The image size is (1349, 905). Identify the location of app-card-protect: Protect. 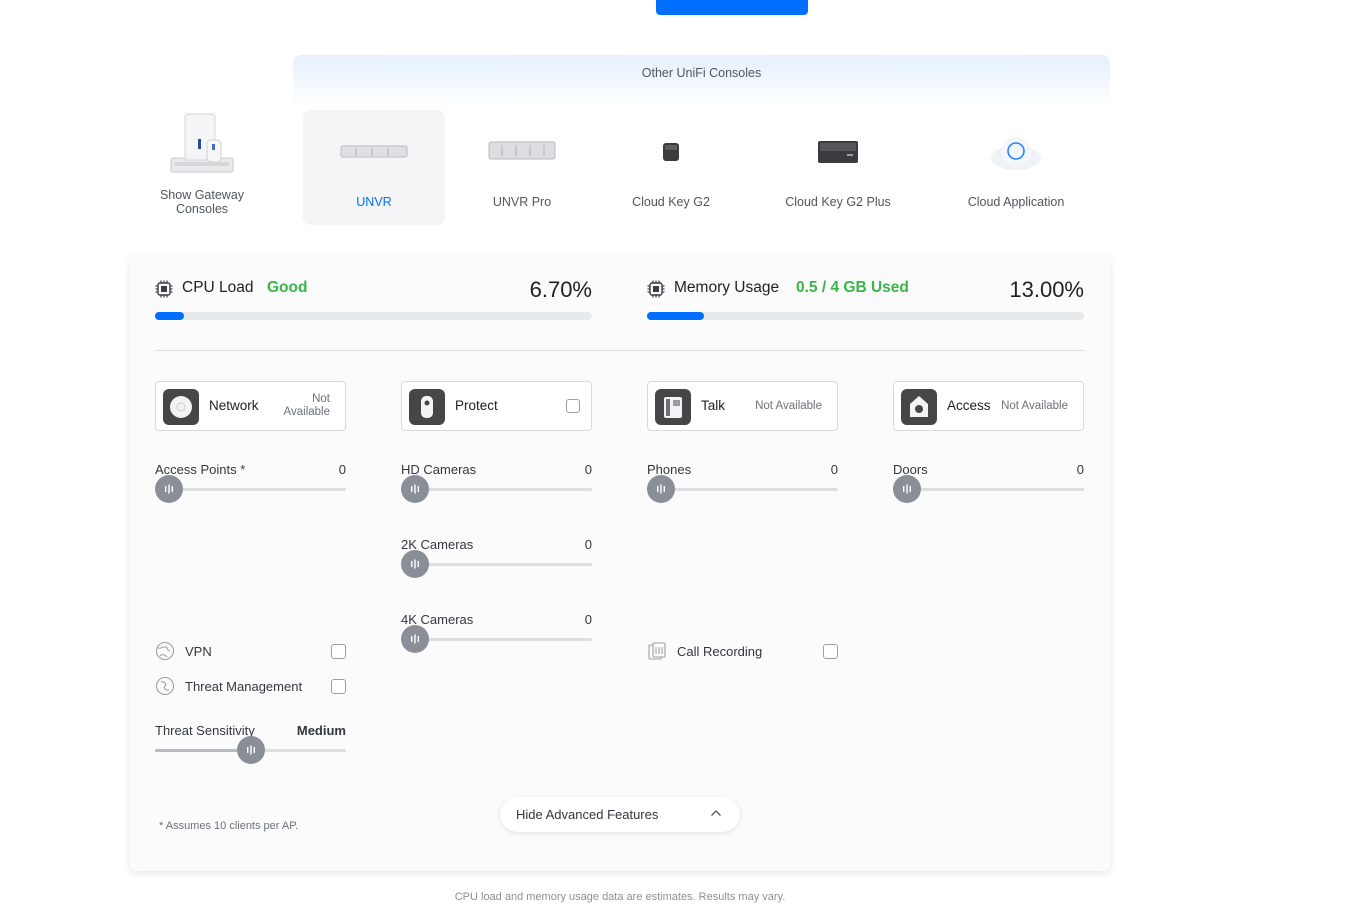
(496, 406).